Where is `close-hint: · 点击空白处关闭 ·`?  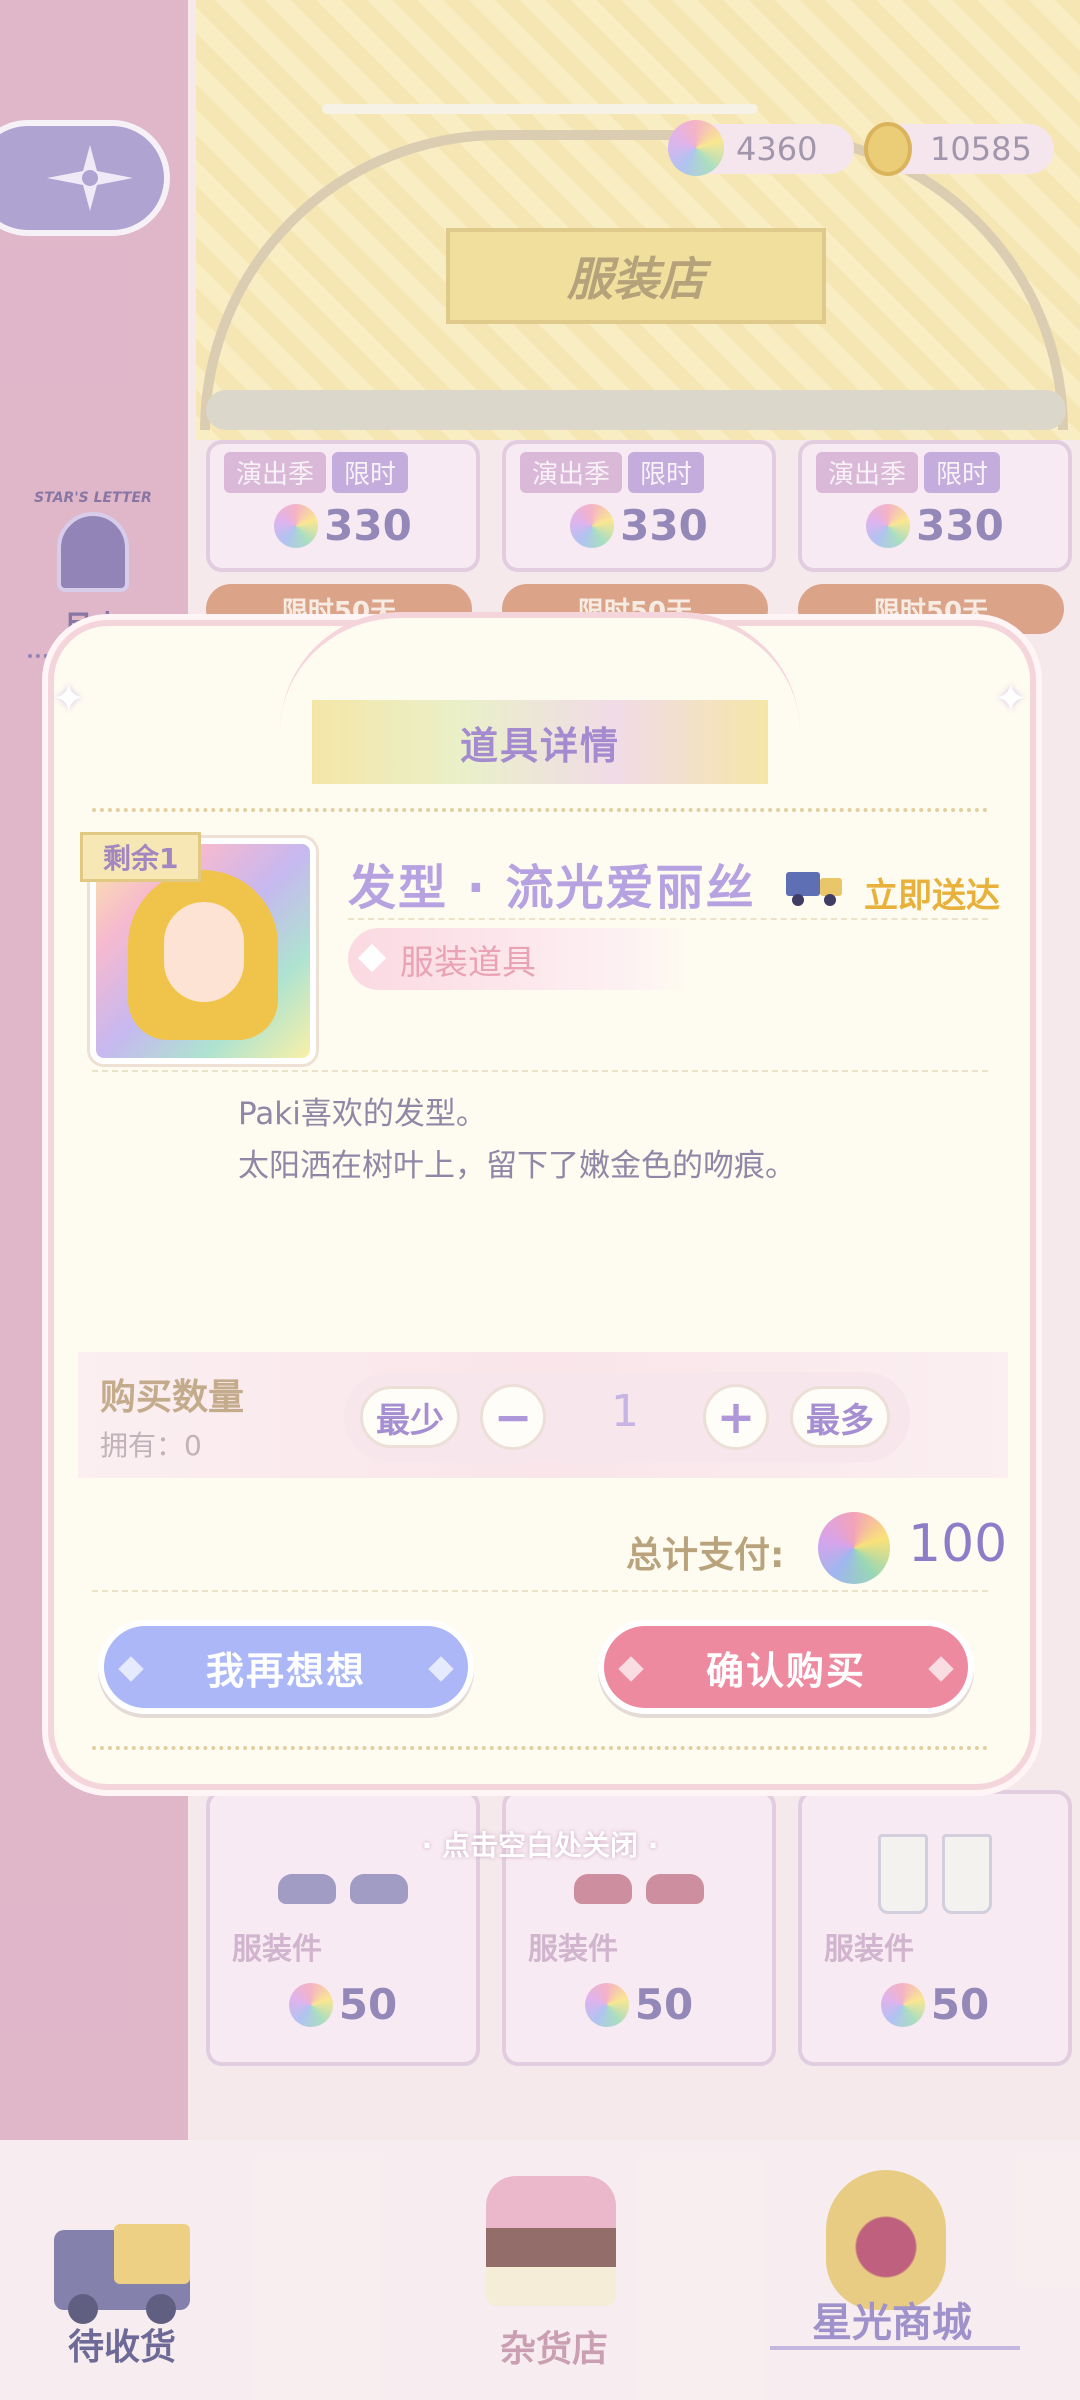 close-hint: · 点击空白处关闭 · is located at coordinates (540, 1845).